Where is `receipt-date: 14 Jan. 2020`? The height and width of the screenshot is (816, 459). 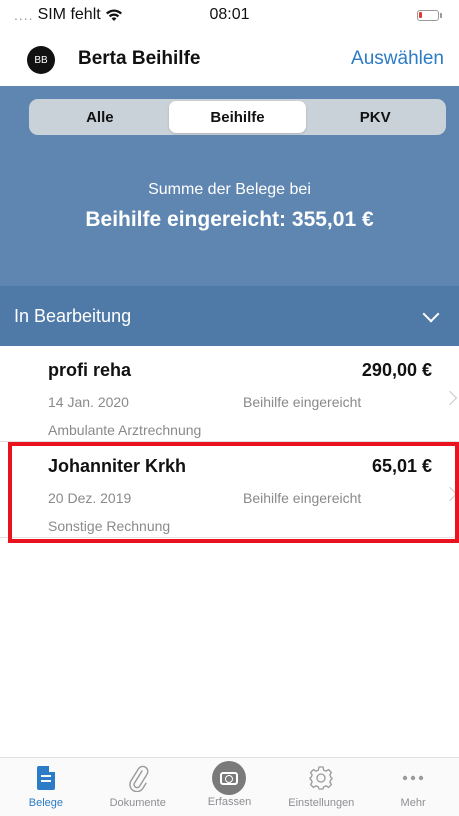 receipt-date: 14 Jan. 2020 is located at coordinates (88, 402).